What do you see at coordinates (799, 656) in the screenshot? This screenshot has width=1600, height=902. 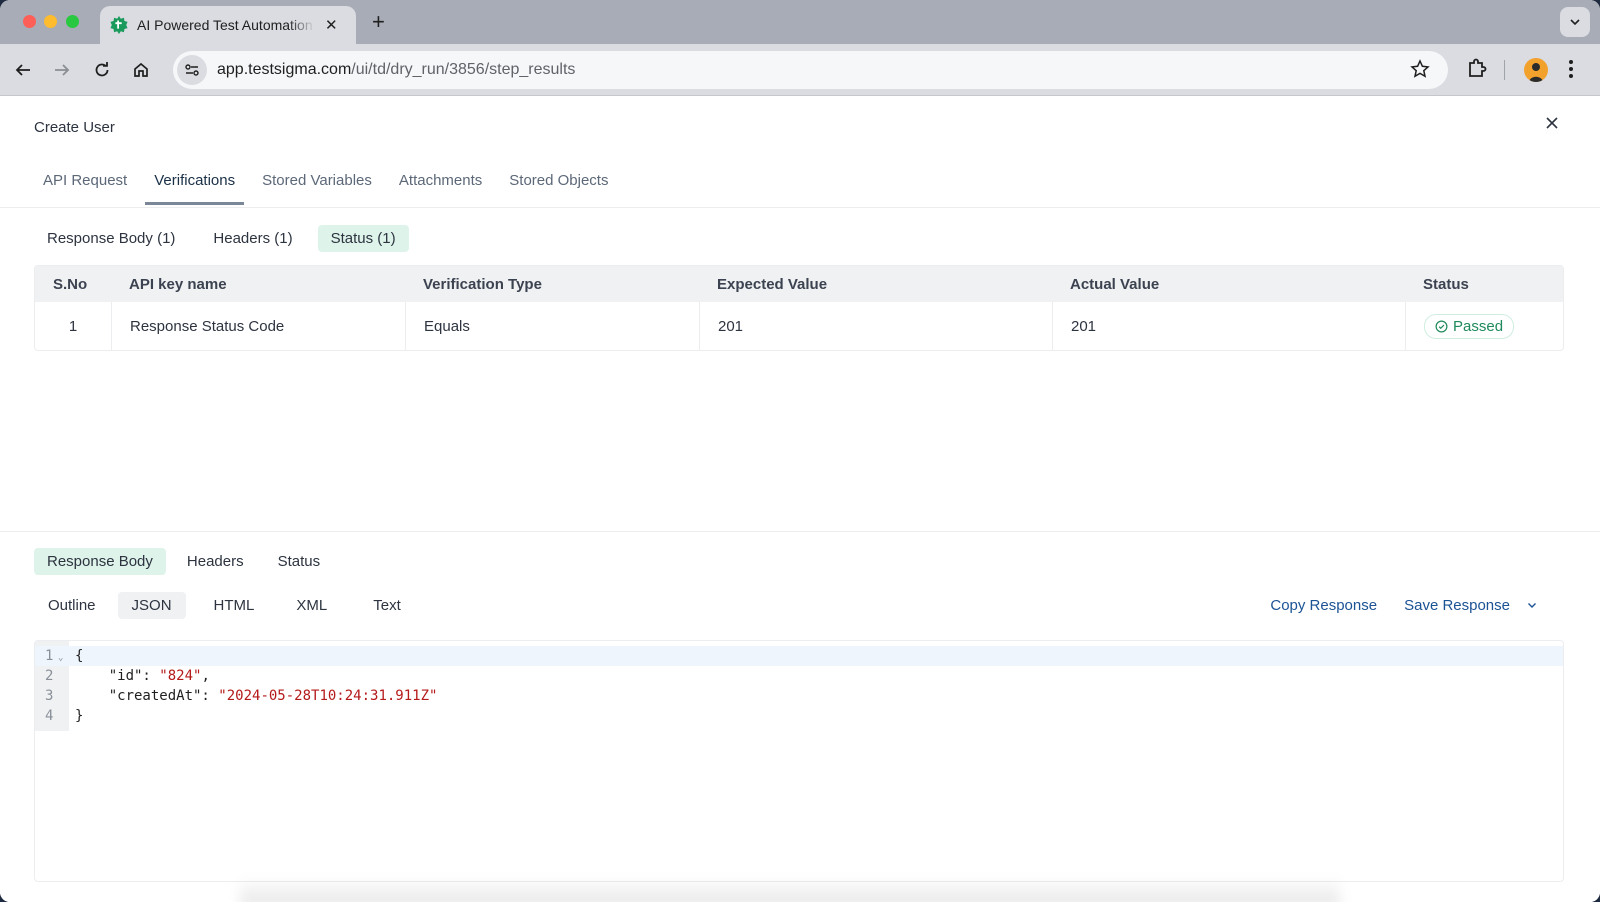 I see `code-line: 1 ⌄ {` at bounding box center [799, 656].